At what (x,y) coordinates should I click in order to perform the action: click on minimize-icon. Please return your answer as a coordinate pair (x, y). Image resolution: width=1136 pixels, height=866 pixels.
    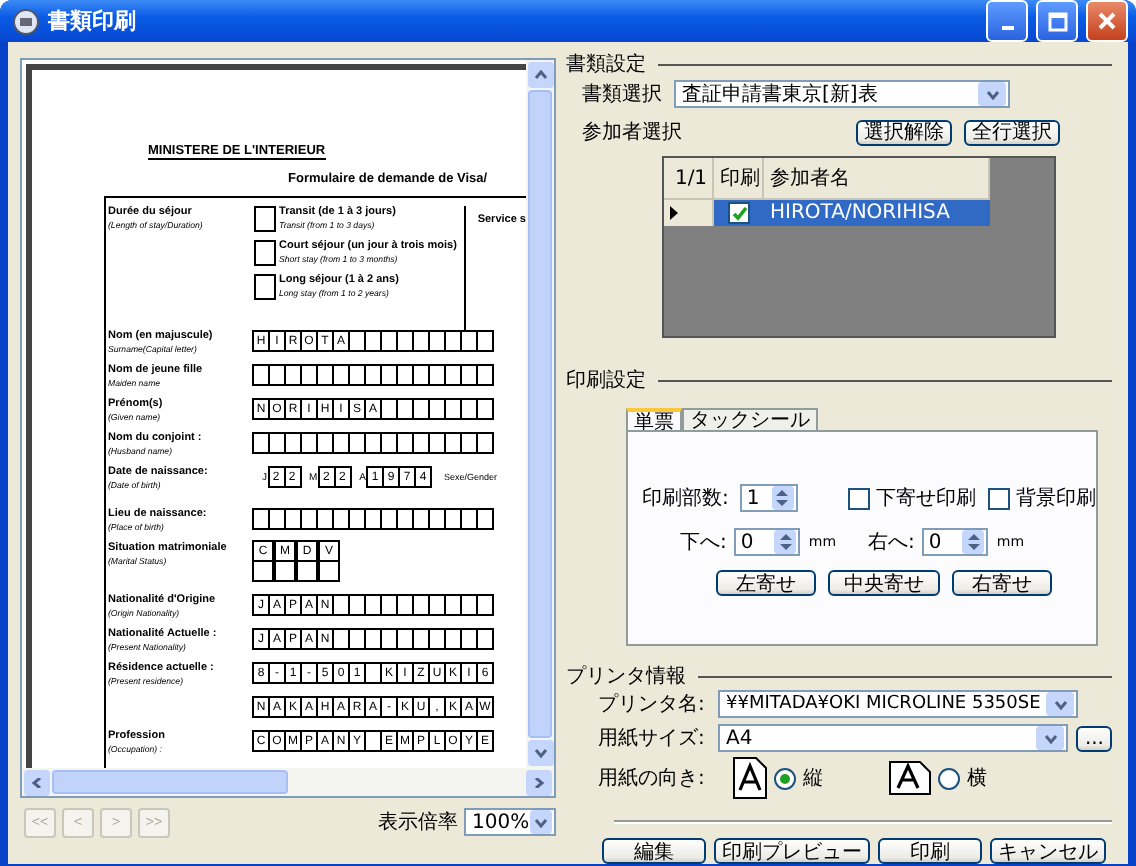
    Looking at the image, I should click on (1007, 27).